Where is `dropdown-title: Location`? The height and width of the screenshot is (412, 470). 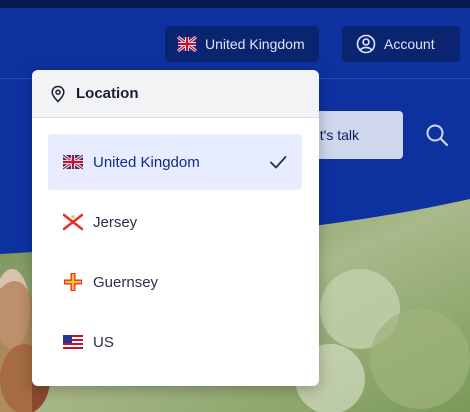 dropdown-title: Location is located at coordinates (107, 93).